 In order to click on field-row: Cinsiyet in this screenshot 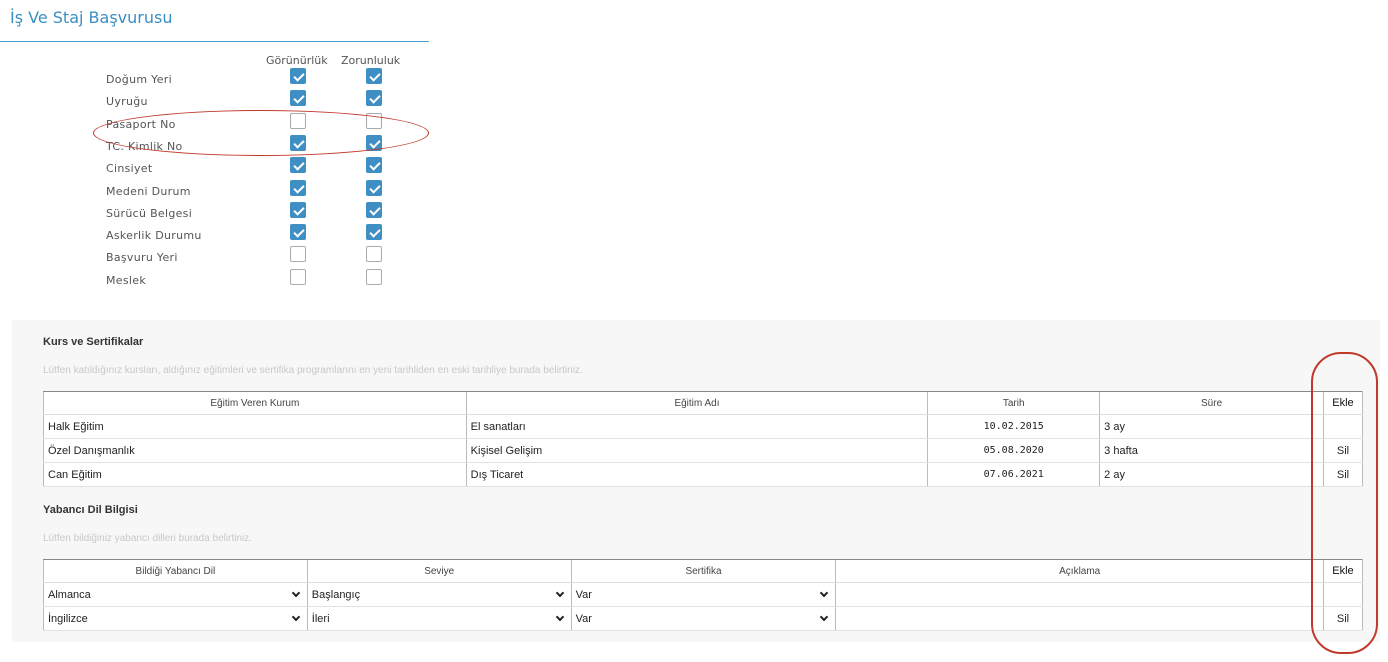, I will do `click(256, 169)`.